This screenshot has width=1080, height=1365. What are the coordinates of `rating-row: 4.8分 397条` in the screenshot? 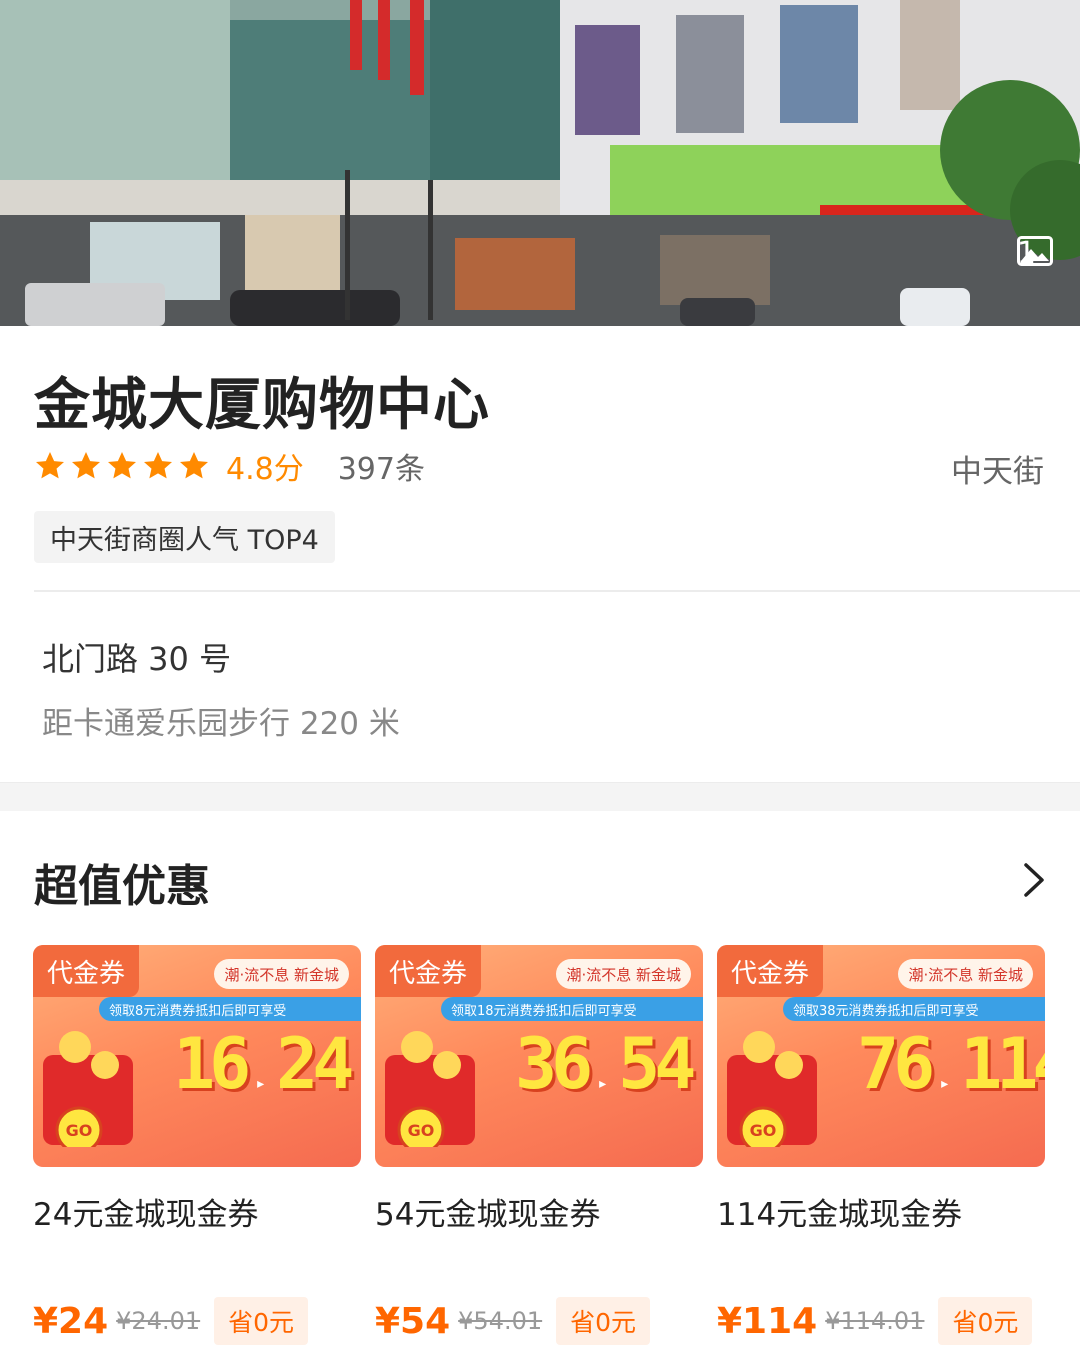 It's located at (229, 466).